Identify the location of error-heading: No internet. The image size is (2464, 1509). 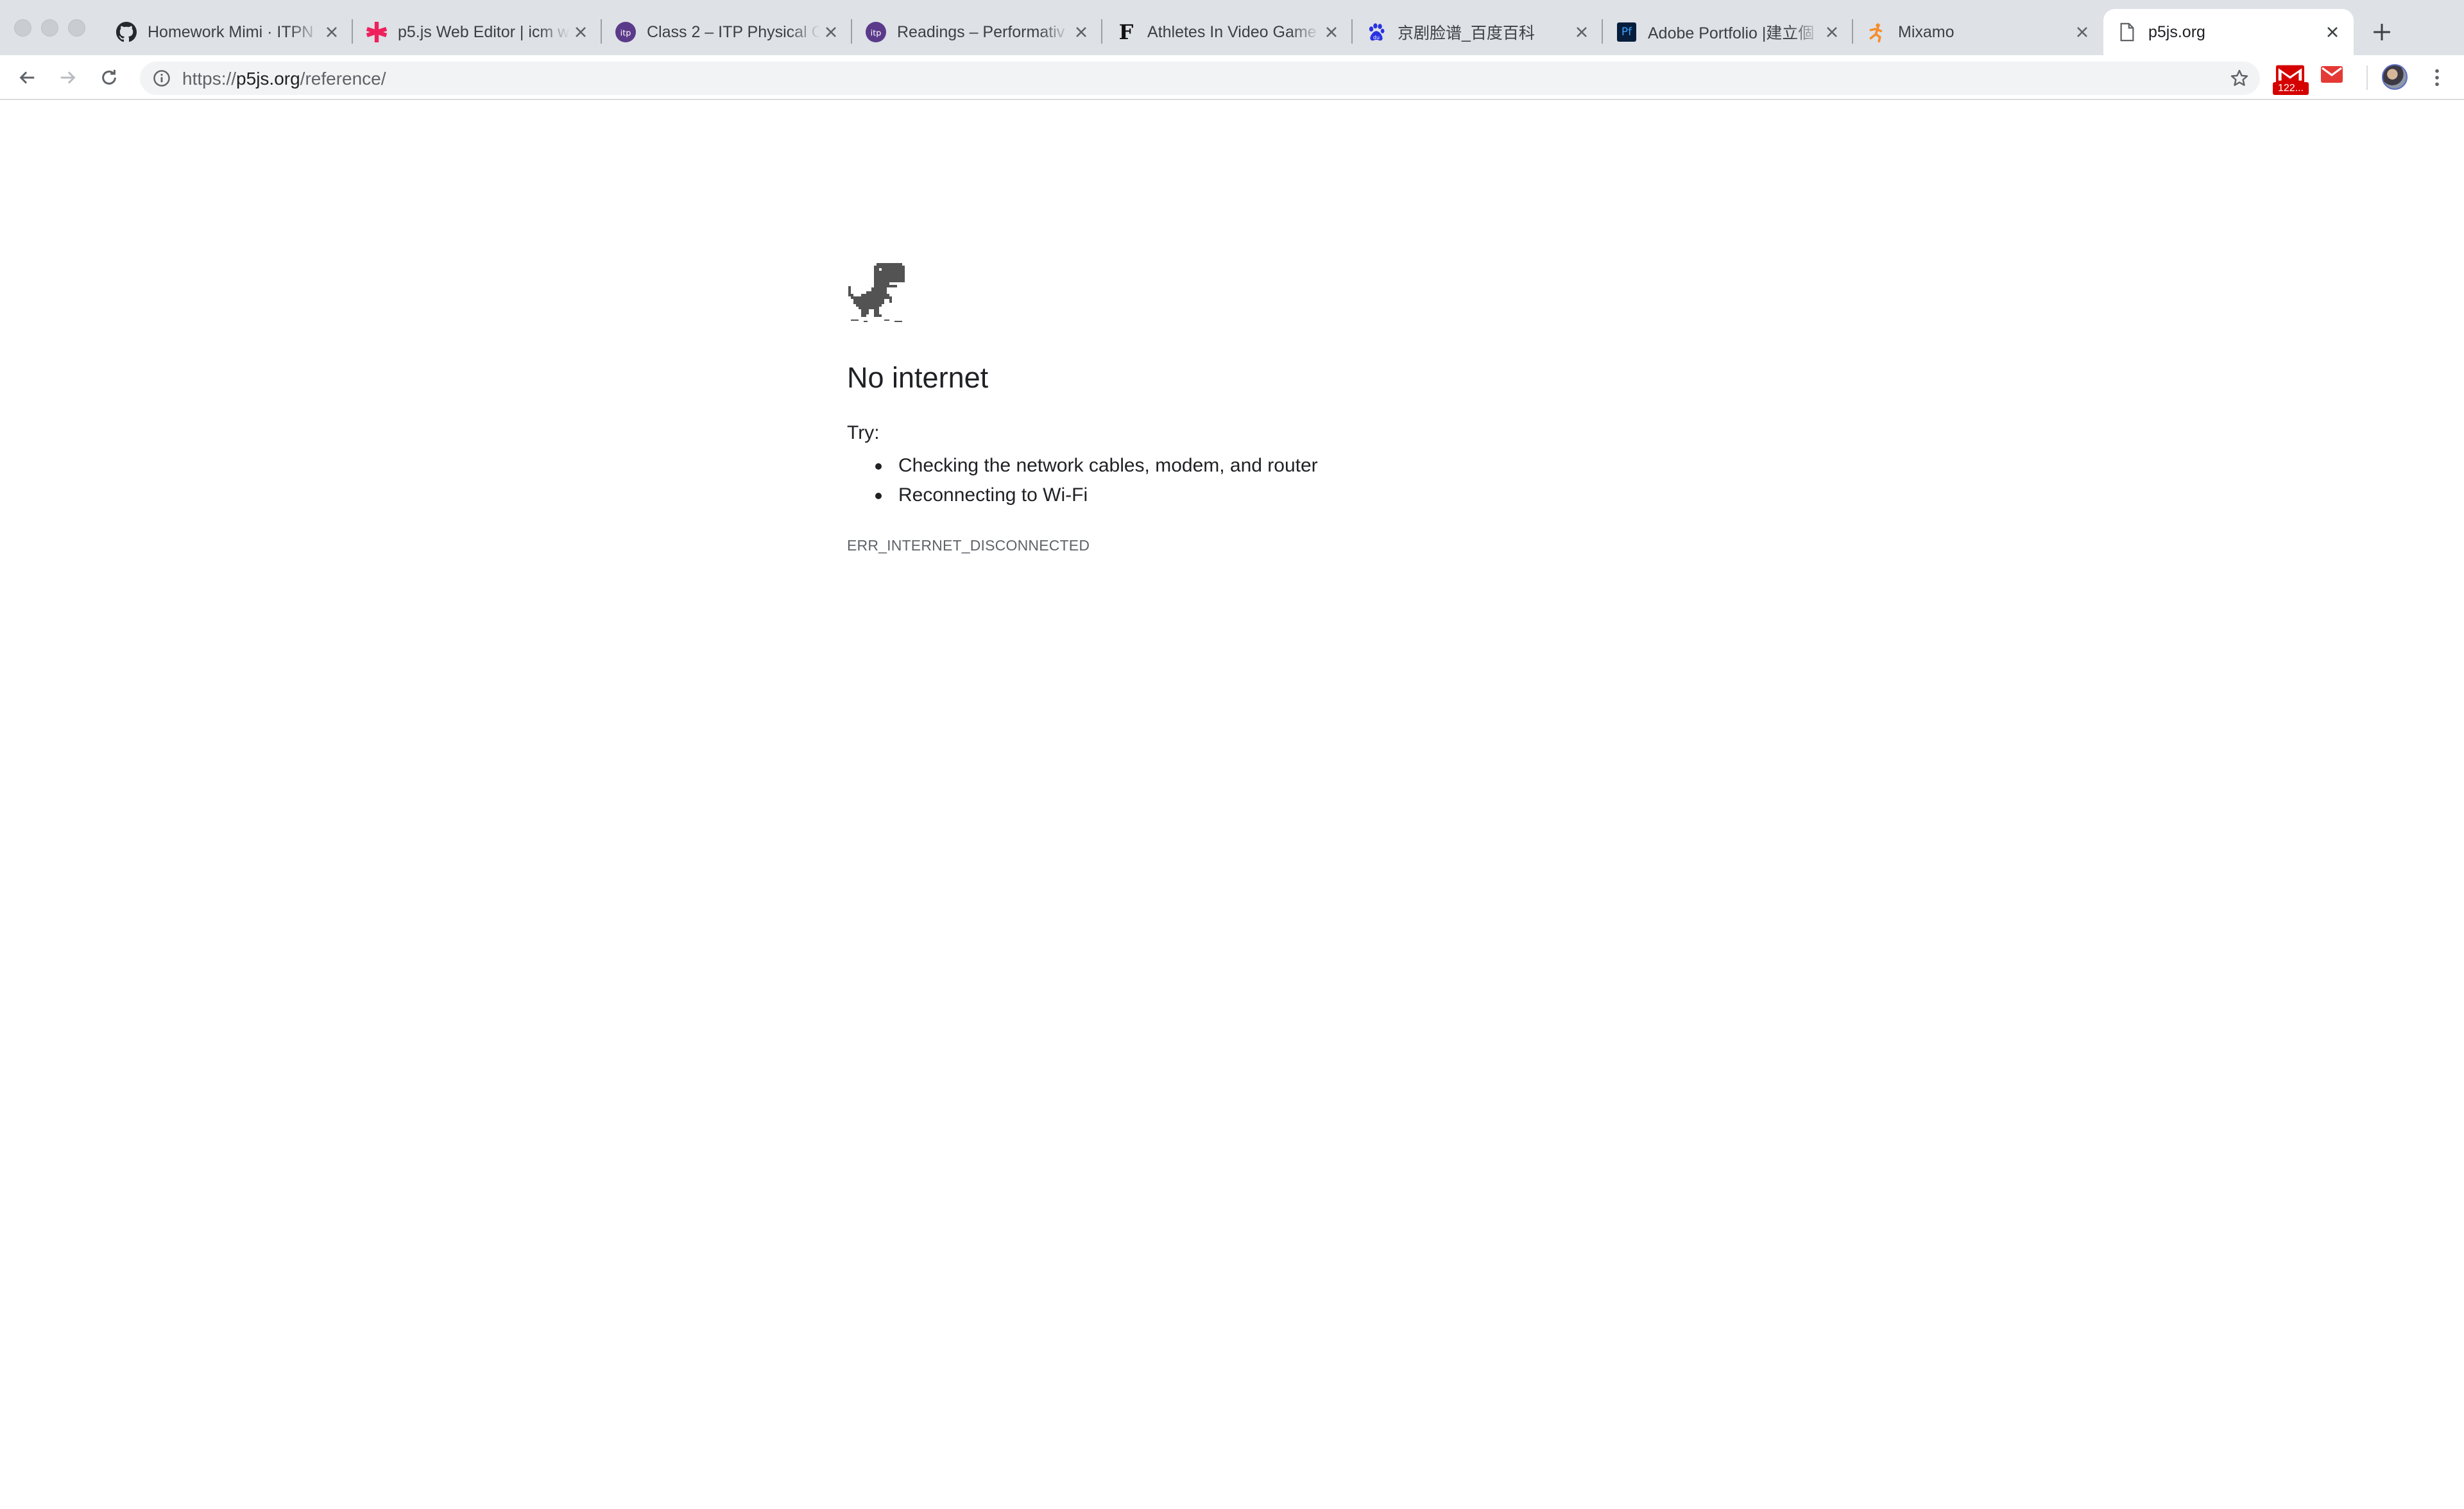
(918, 377).